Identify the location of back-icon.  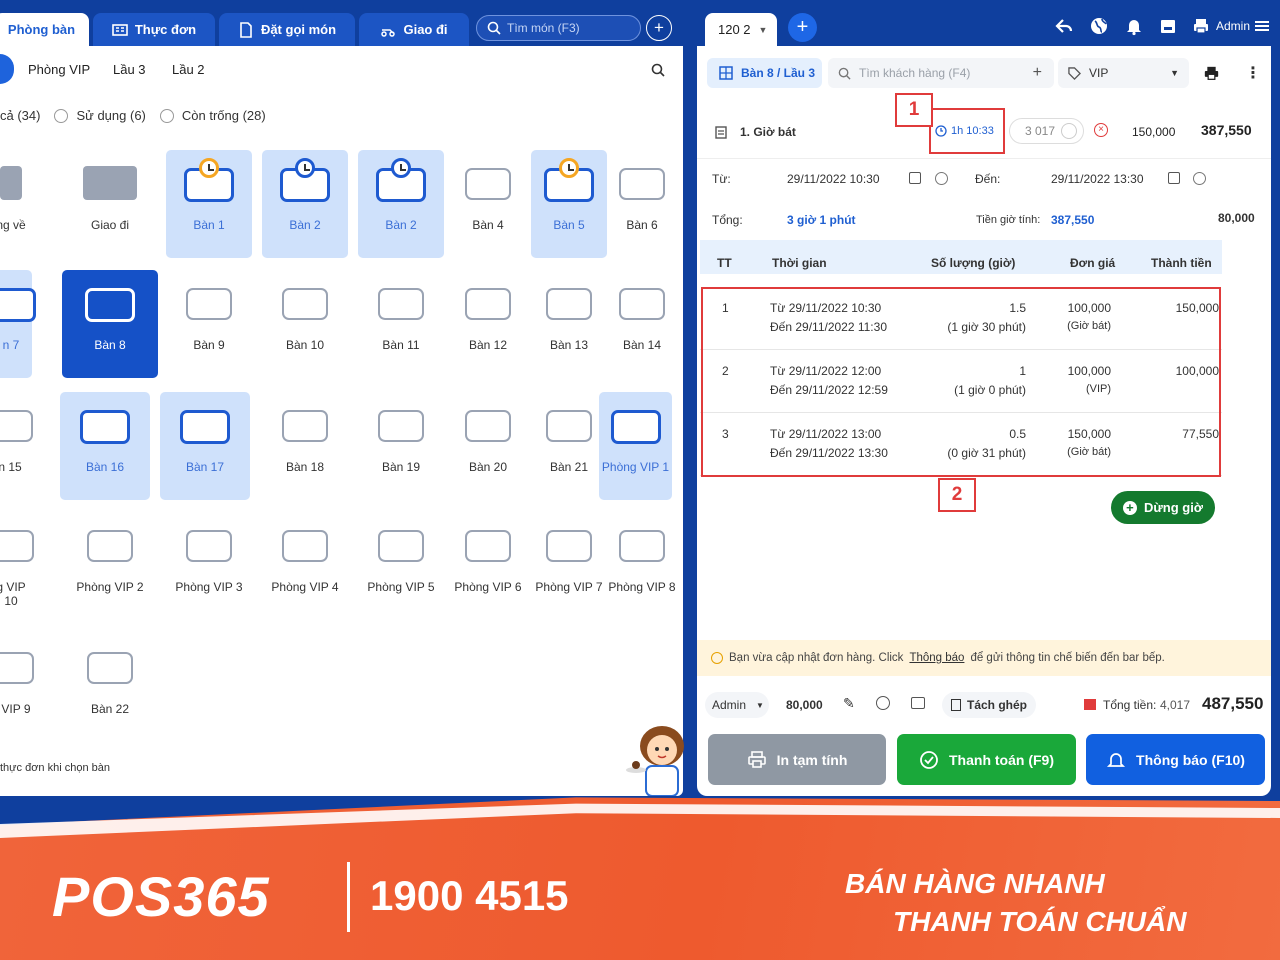
(1064, 26).